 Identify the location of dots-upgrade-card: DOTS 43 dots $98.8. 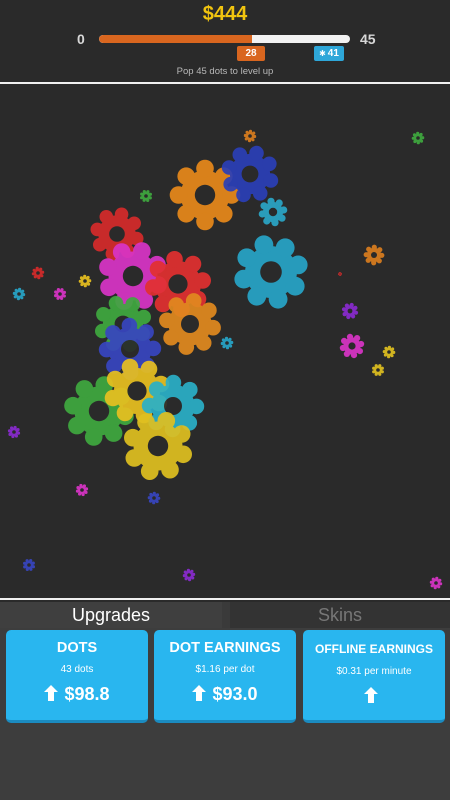
(77, 676).